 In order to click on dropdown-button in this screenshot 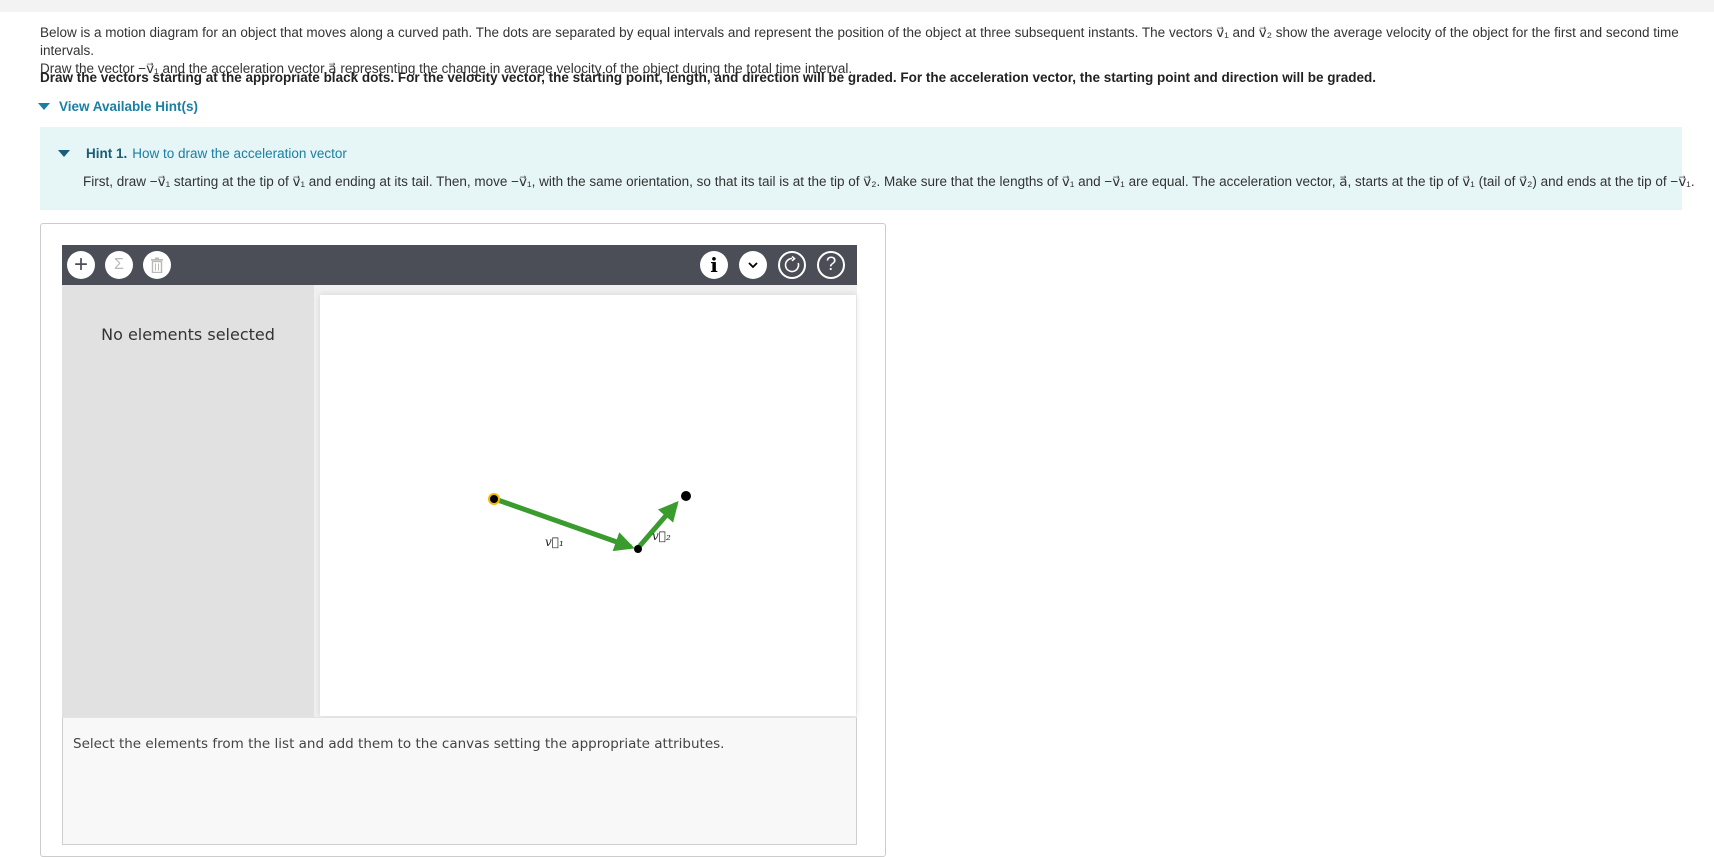, I will do `click(753, 265)`.